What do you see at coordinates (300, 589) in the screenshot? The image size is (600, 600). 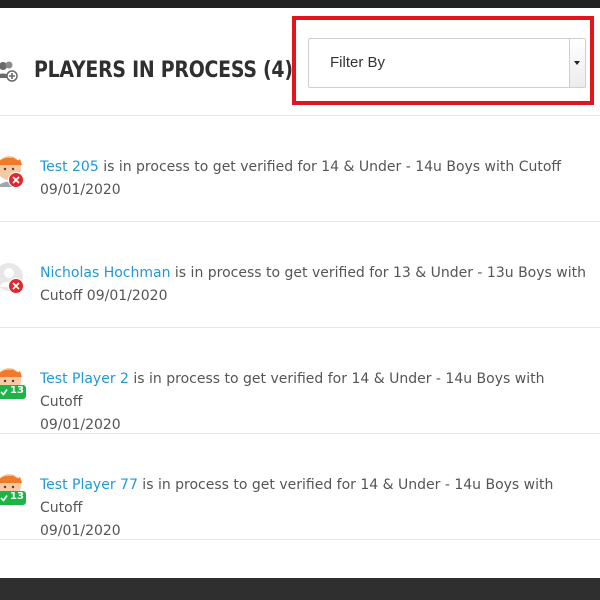 I see `bottom-dark-strip` at bounding box center [300, 589].